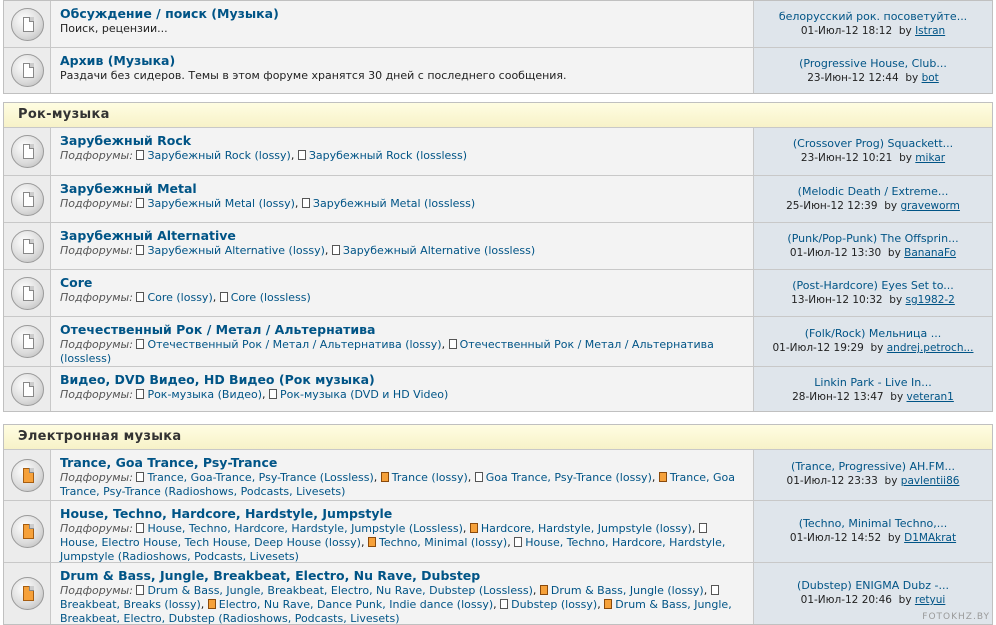 This screenshot has height=625, width=996. What do you see at coordinates (235, 250) in the screenshot?
I see `subforum-link: Зарубежный Alternative (lossy)` at bounding box center [235, 250].